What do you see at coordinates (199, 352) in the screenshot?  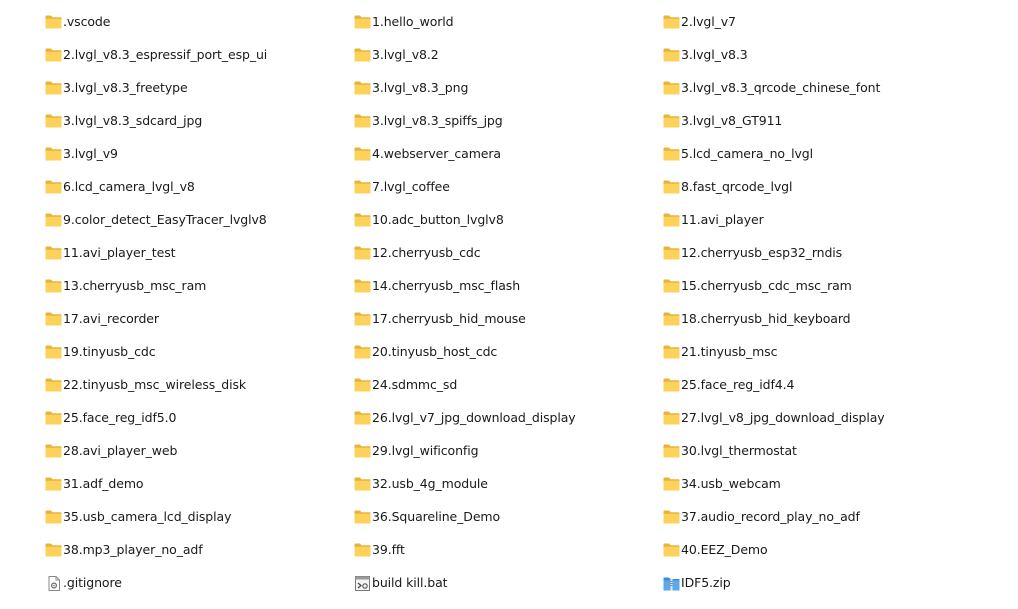 I see `folder-item: 19.tinyusb_cdc` at bounding box center [199, 352].